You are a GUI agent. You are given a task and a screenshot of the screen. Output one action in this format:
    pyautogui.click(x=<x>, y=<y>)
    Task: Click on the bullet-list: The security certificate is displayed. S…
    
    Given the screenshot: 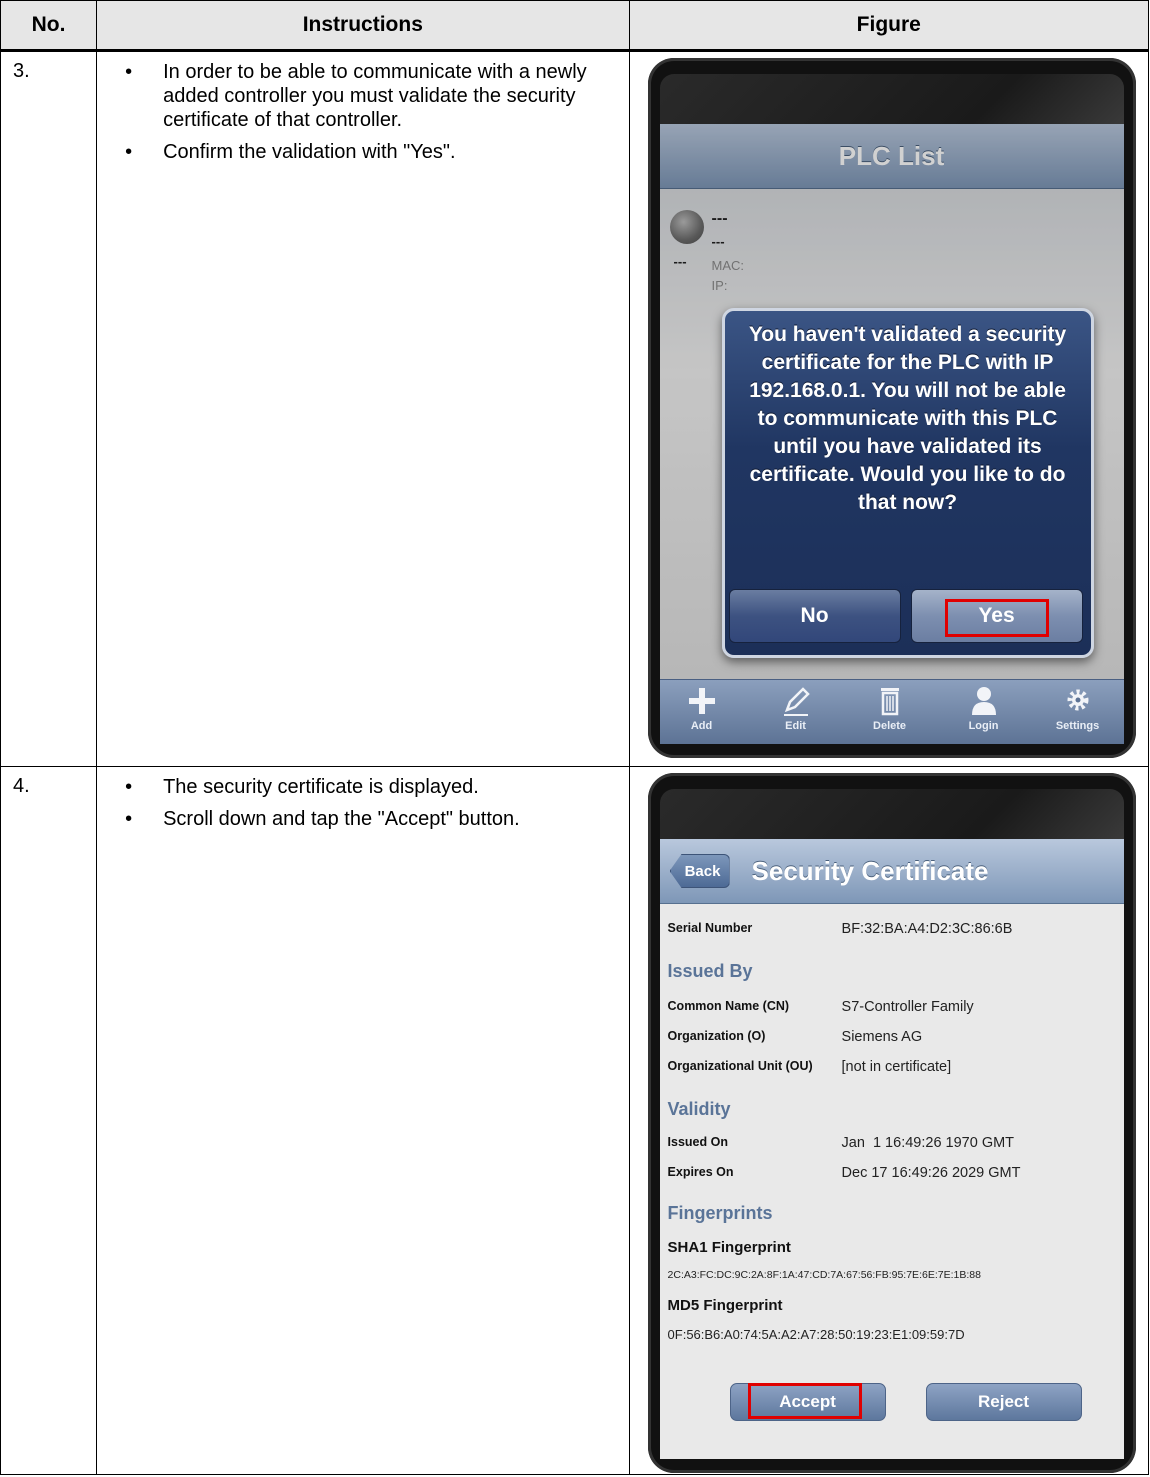 What is the action you would take?
    pyautogui.click(x=364, y=803)
    